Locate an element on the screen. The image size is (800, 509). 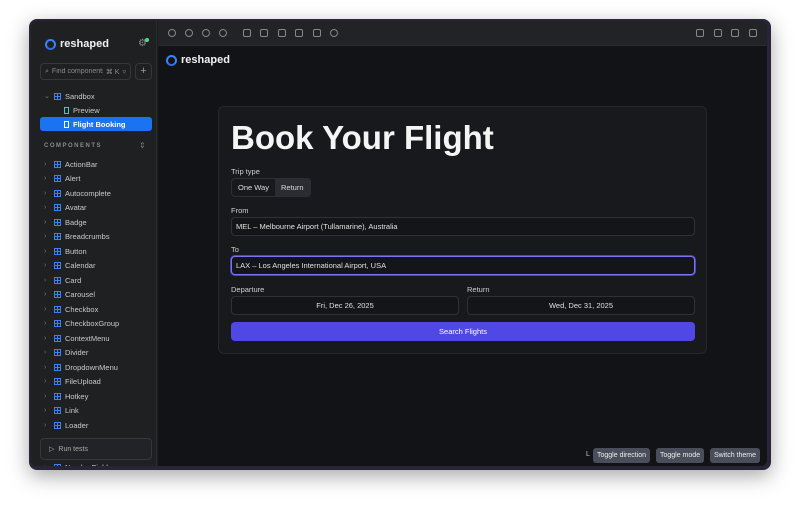
shortcut-hint: ⌘ K is located at coordinates (112, 72).